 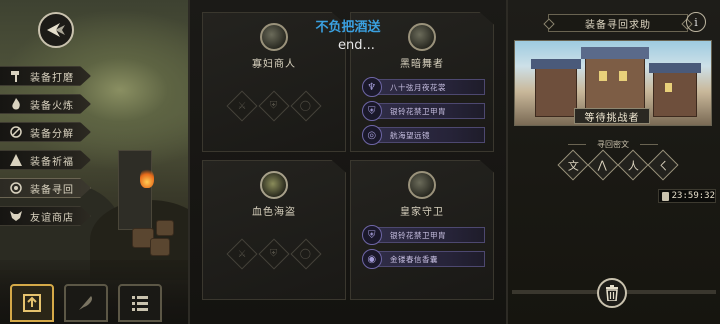 What do you see at coordinates (665, 196) in the screenshot?
I see `hourglass-icon` at bounding box center [665, 196].